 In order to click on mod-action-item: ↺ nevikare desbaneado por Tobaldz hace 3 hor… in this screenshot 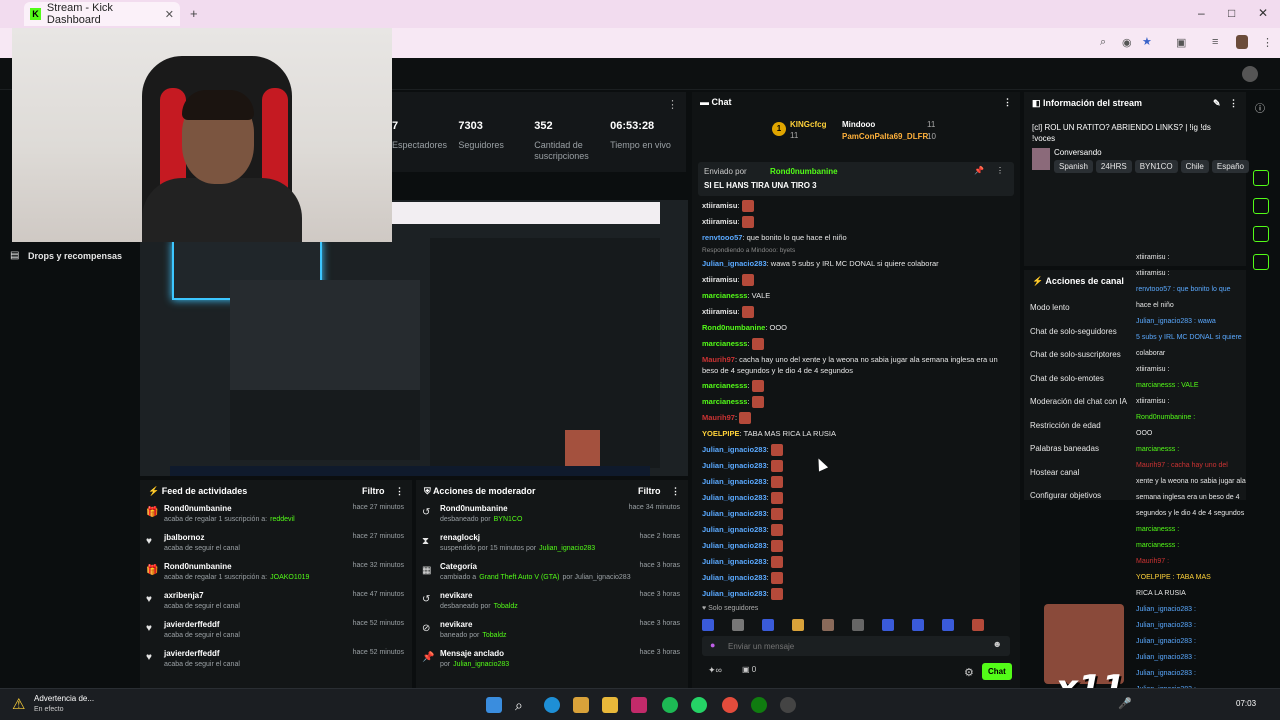, I will do `click(552, 603)`.